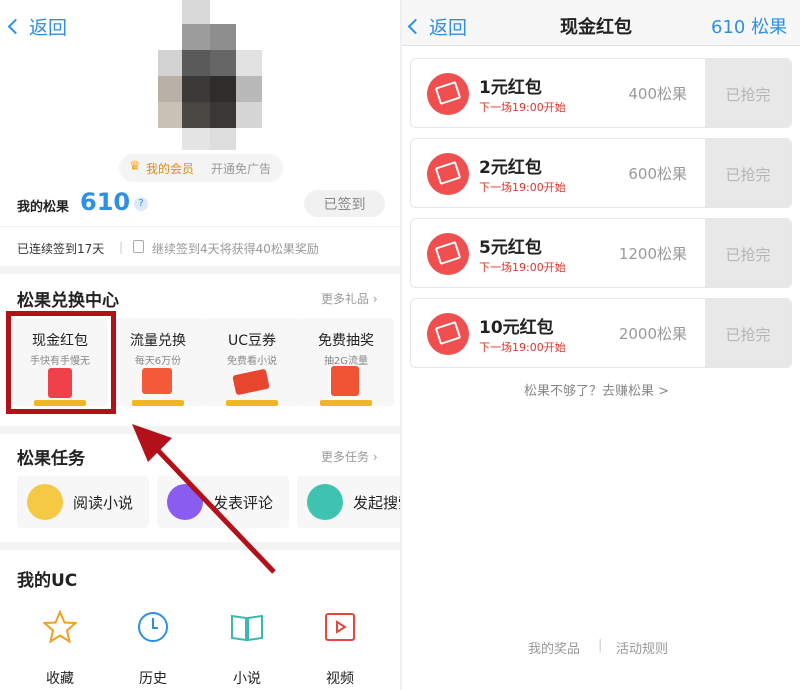 This screenshot has height=690, width=800. I want to click on red-packet-row: 2元红包 下一场19:00开始 600松果 已抢完, so click(601, 173).